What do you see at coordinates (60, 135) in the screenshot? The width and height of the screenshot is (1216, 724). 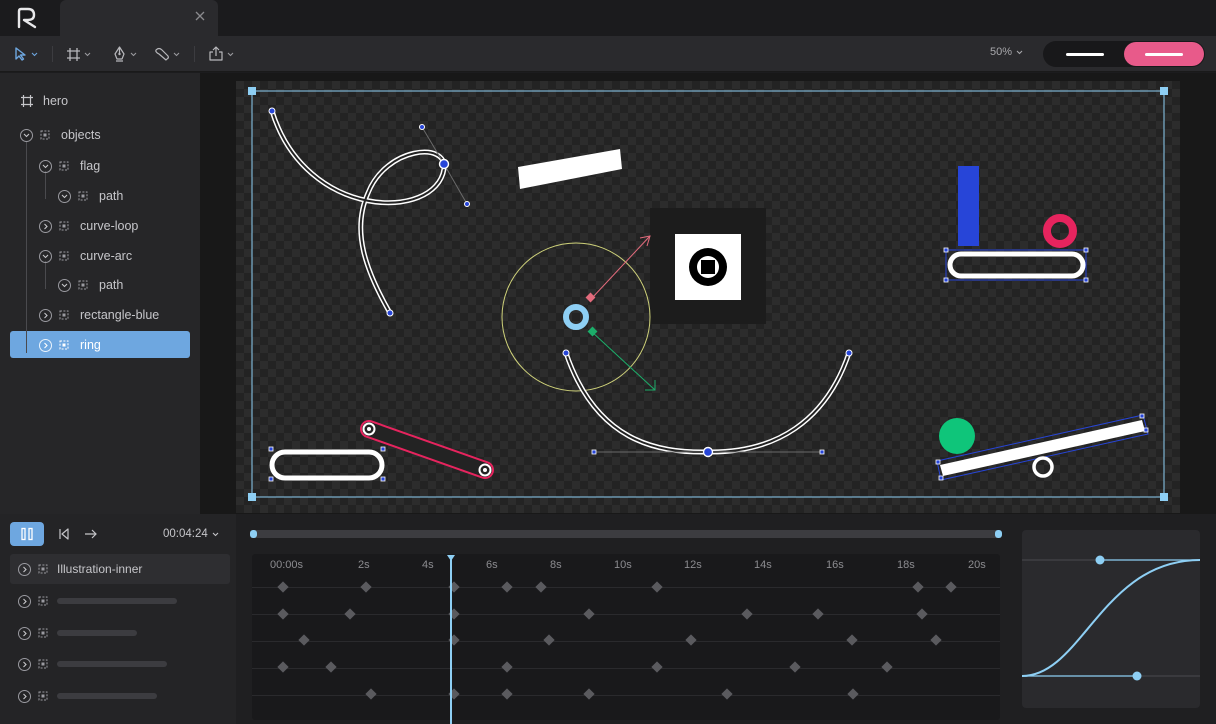 I see `layer-row-objects: objects` at bounding box center [60, 135].